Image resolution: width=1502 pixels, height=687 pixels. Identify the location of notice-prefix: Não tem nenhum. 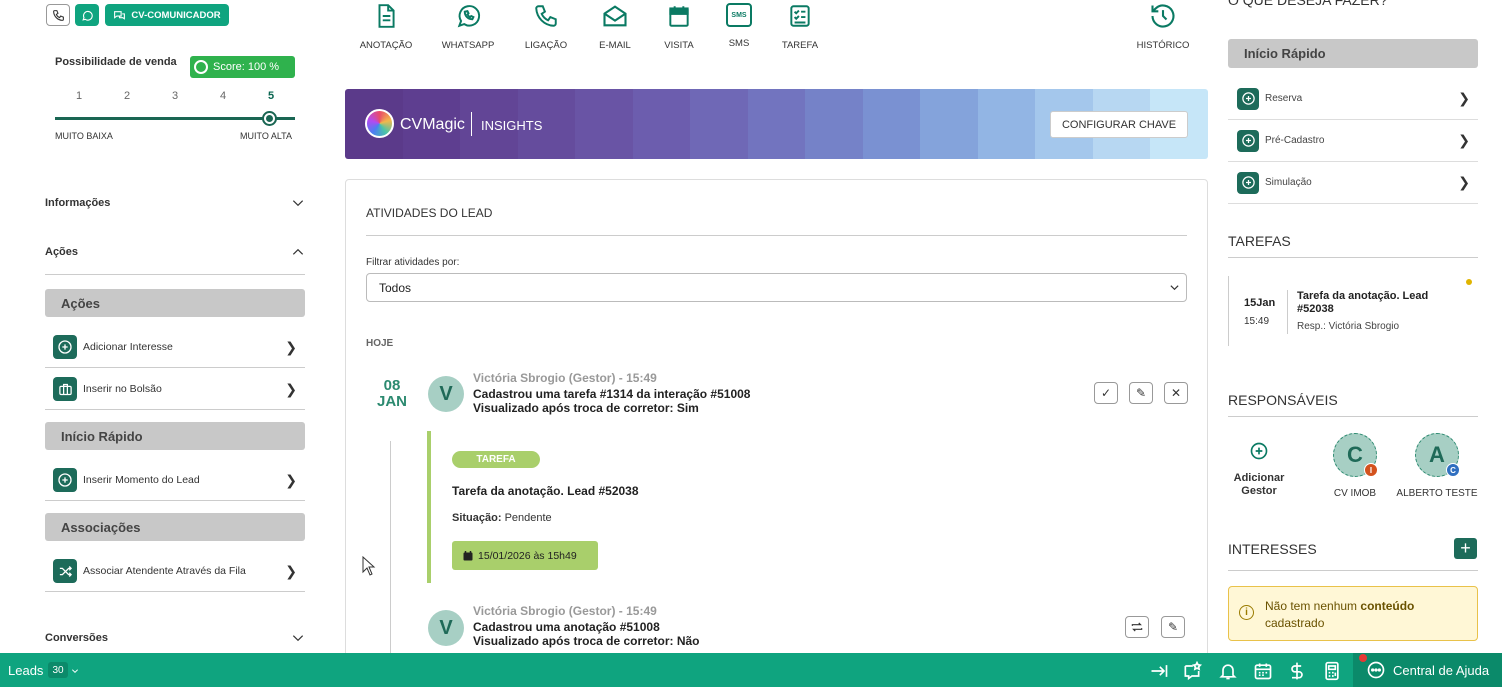
(1313, 606).